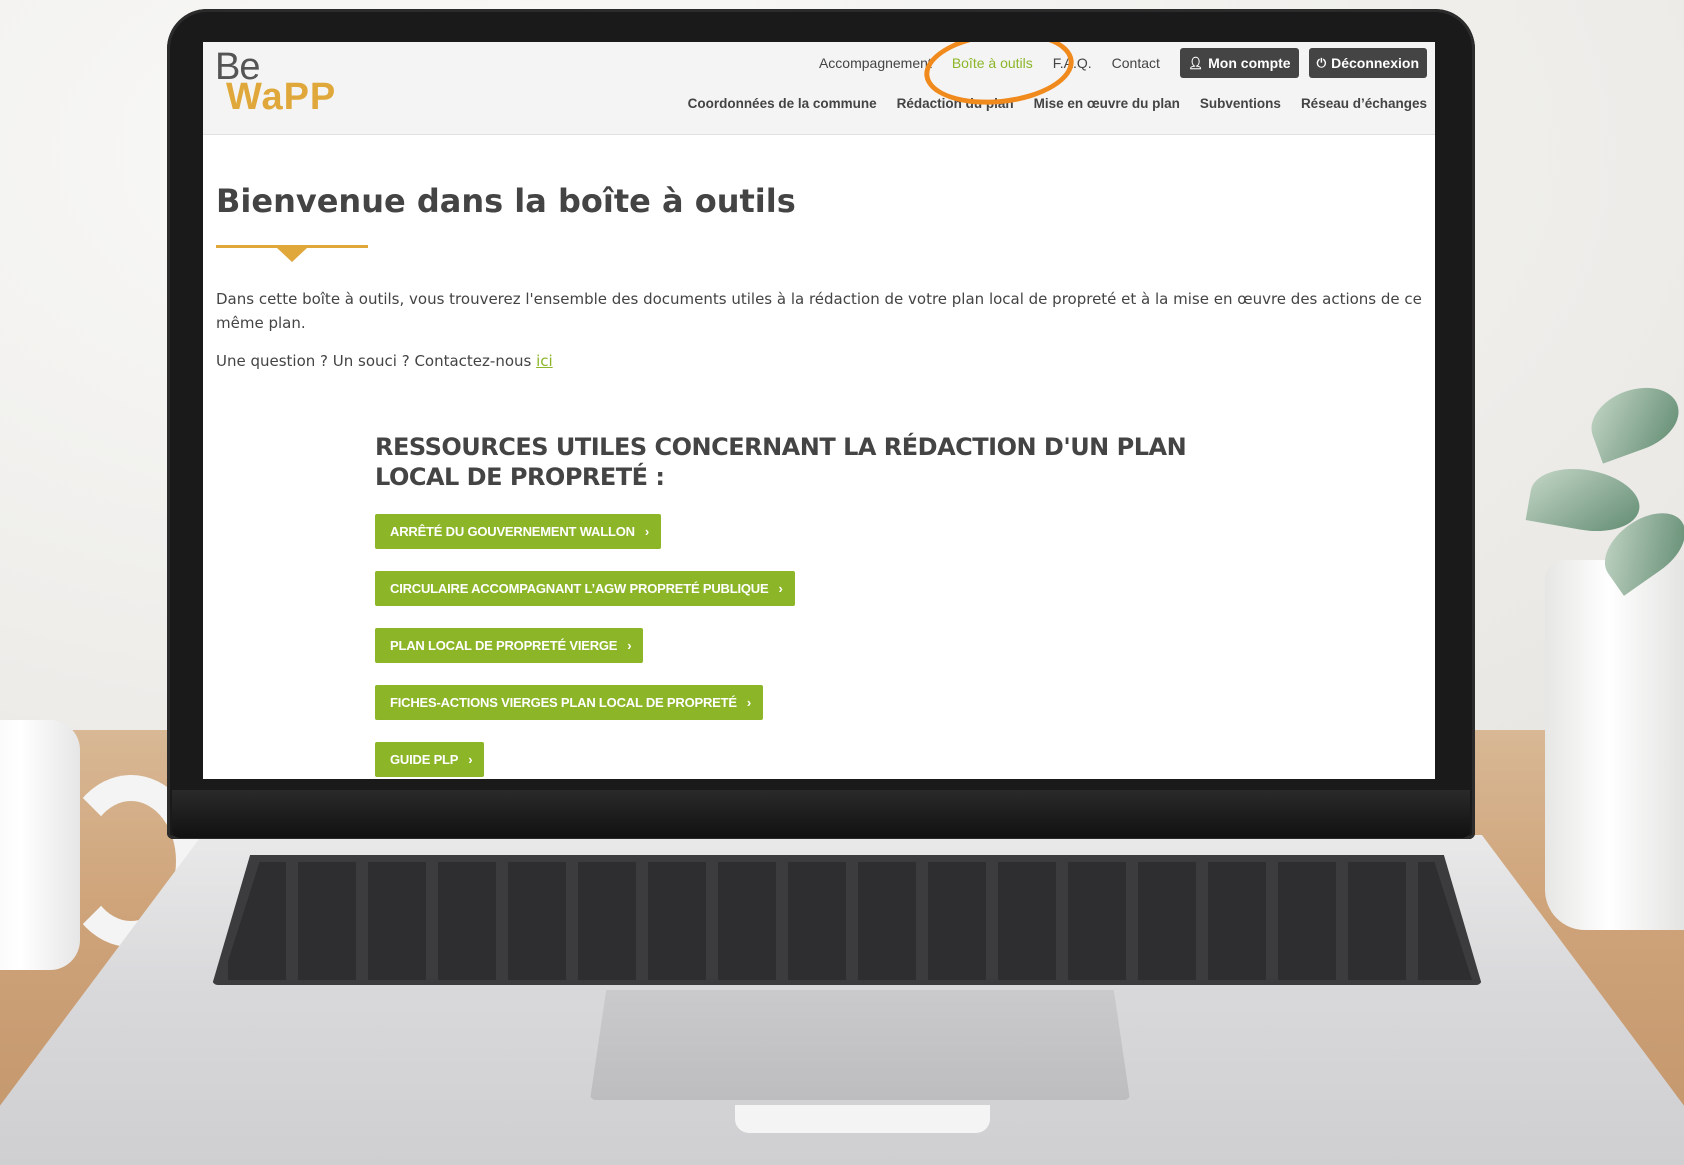 Image resolution: width=1684 pixels, height=1165 pixels. What do you see at coordinates (847, 921) in the screenshot?
I see `laptop-keys` at bounding box center [847, 921].